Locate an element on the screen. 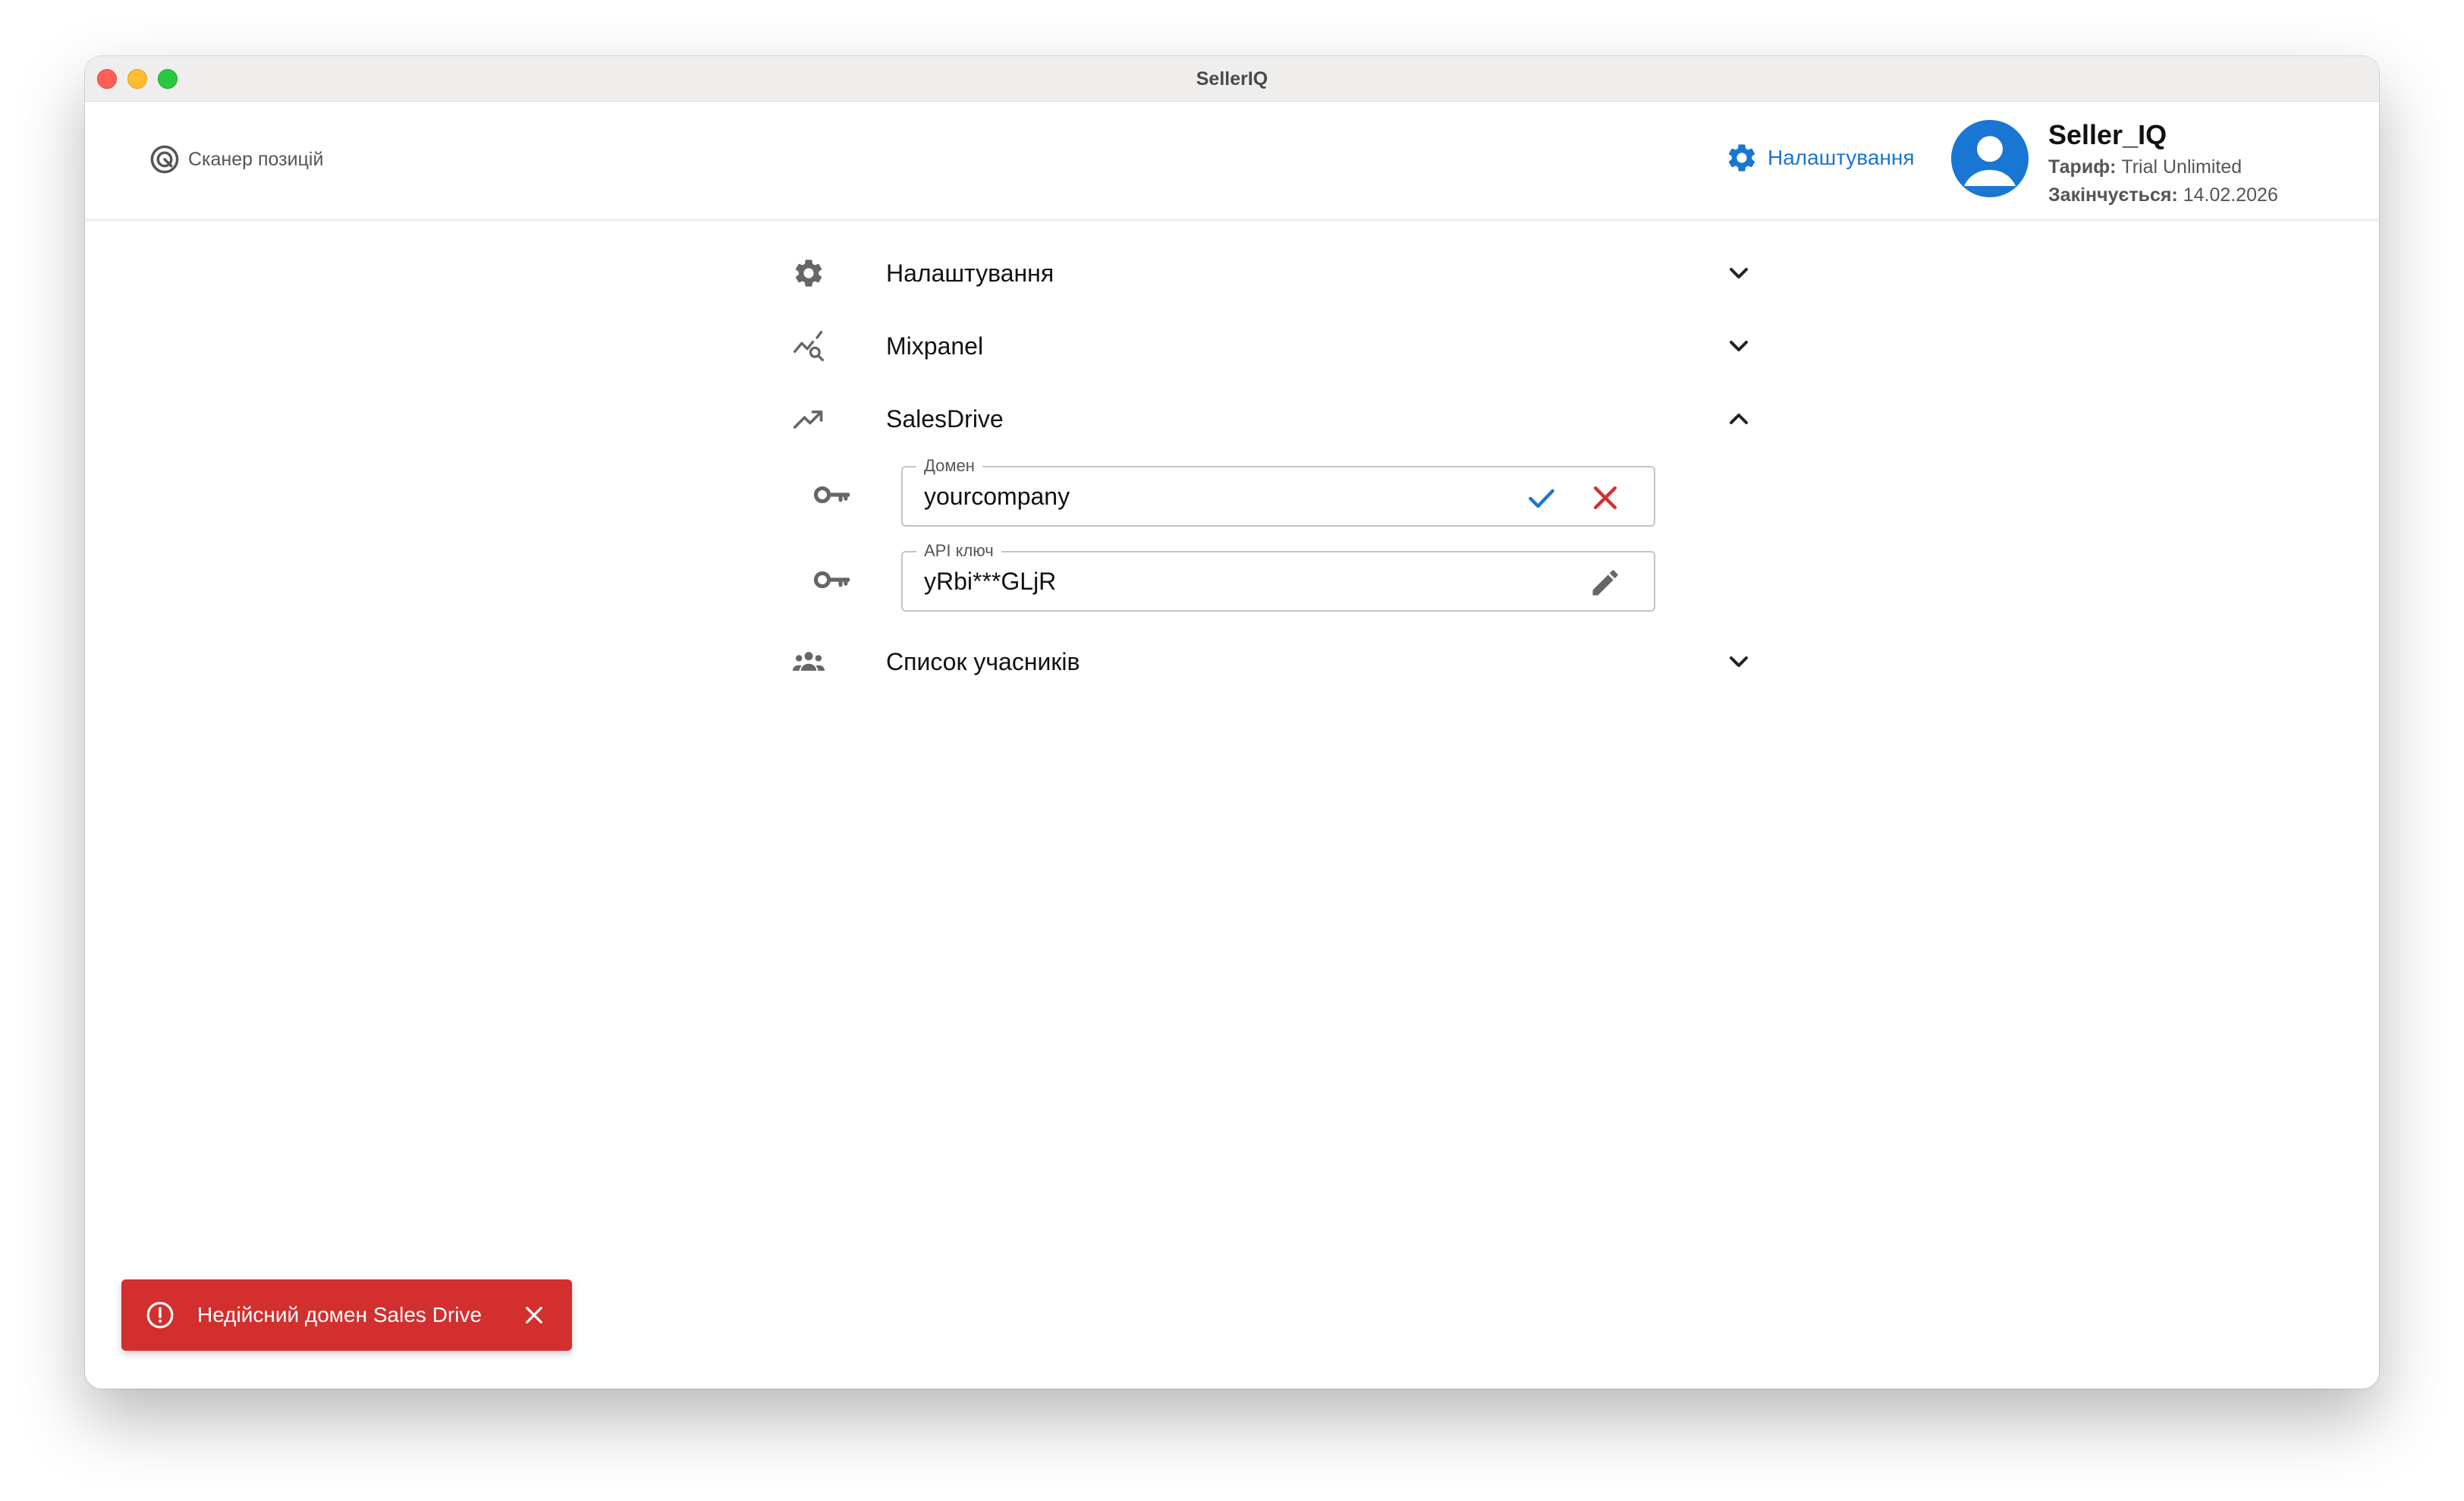 The width and height of the screenshot is (2464, 1501). error-toast: Недійсний домен Sales Drive is located at coordinates (346, 1315).